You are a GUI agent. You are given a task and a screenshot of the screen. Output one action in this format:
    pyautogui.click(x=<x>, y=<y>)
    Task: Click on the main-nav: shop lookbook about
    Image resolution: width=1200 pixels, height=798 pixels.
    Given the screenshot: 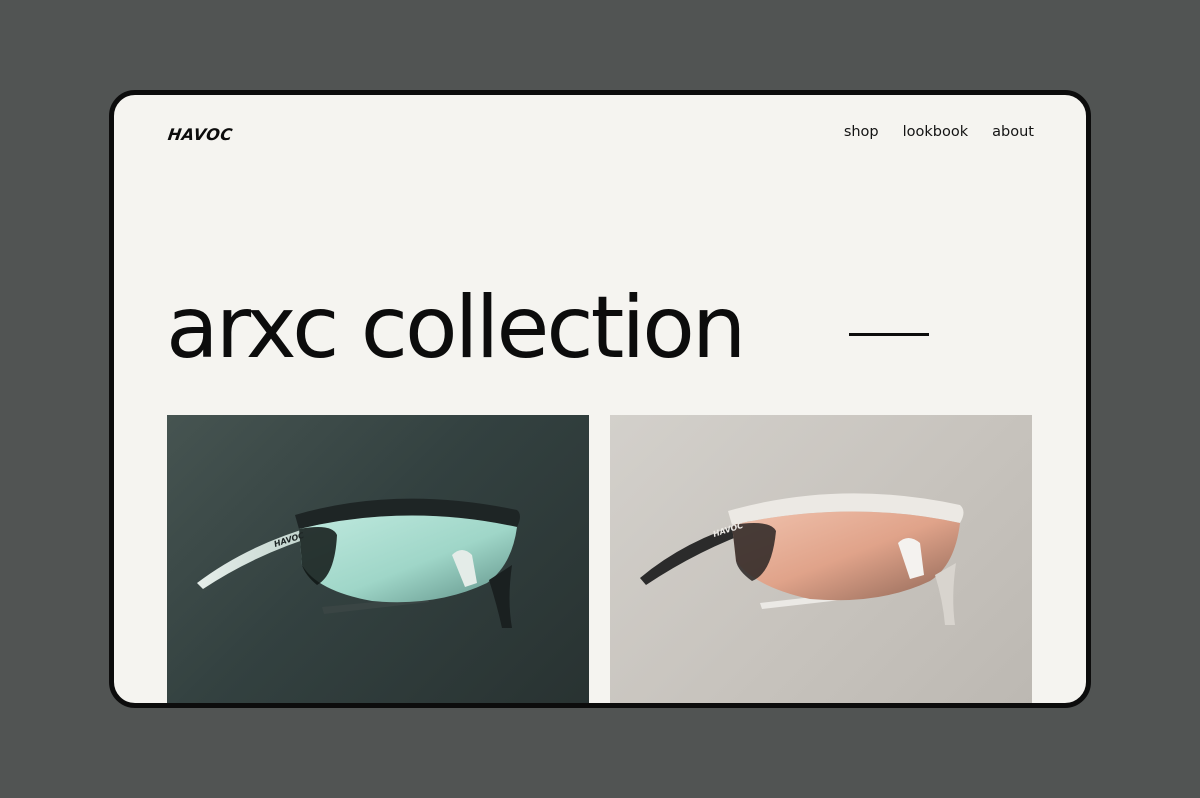 What is the action you would take?
    pyautogui.click(x=939, y=132)
    